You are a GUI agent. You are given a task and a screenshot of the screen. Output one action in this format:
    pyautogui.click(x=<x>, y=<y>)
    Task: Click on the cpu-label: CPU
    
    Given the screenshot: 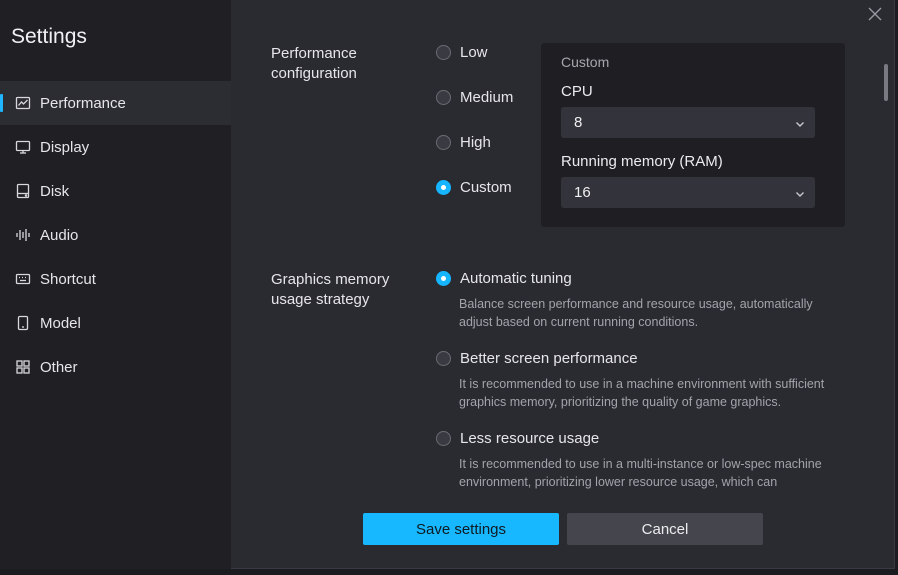 What is the action you would take?
    pyautogui.click(x=577, y=91)
    